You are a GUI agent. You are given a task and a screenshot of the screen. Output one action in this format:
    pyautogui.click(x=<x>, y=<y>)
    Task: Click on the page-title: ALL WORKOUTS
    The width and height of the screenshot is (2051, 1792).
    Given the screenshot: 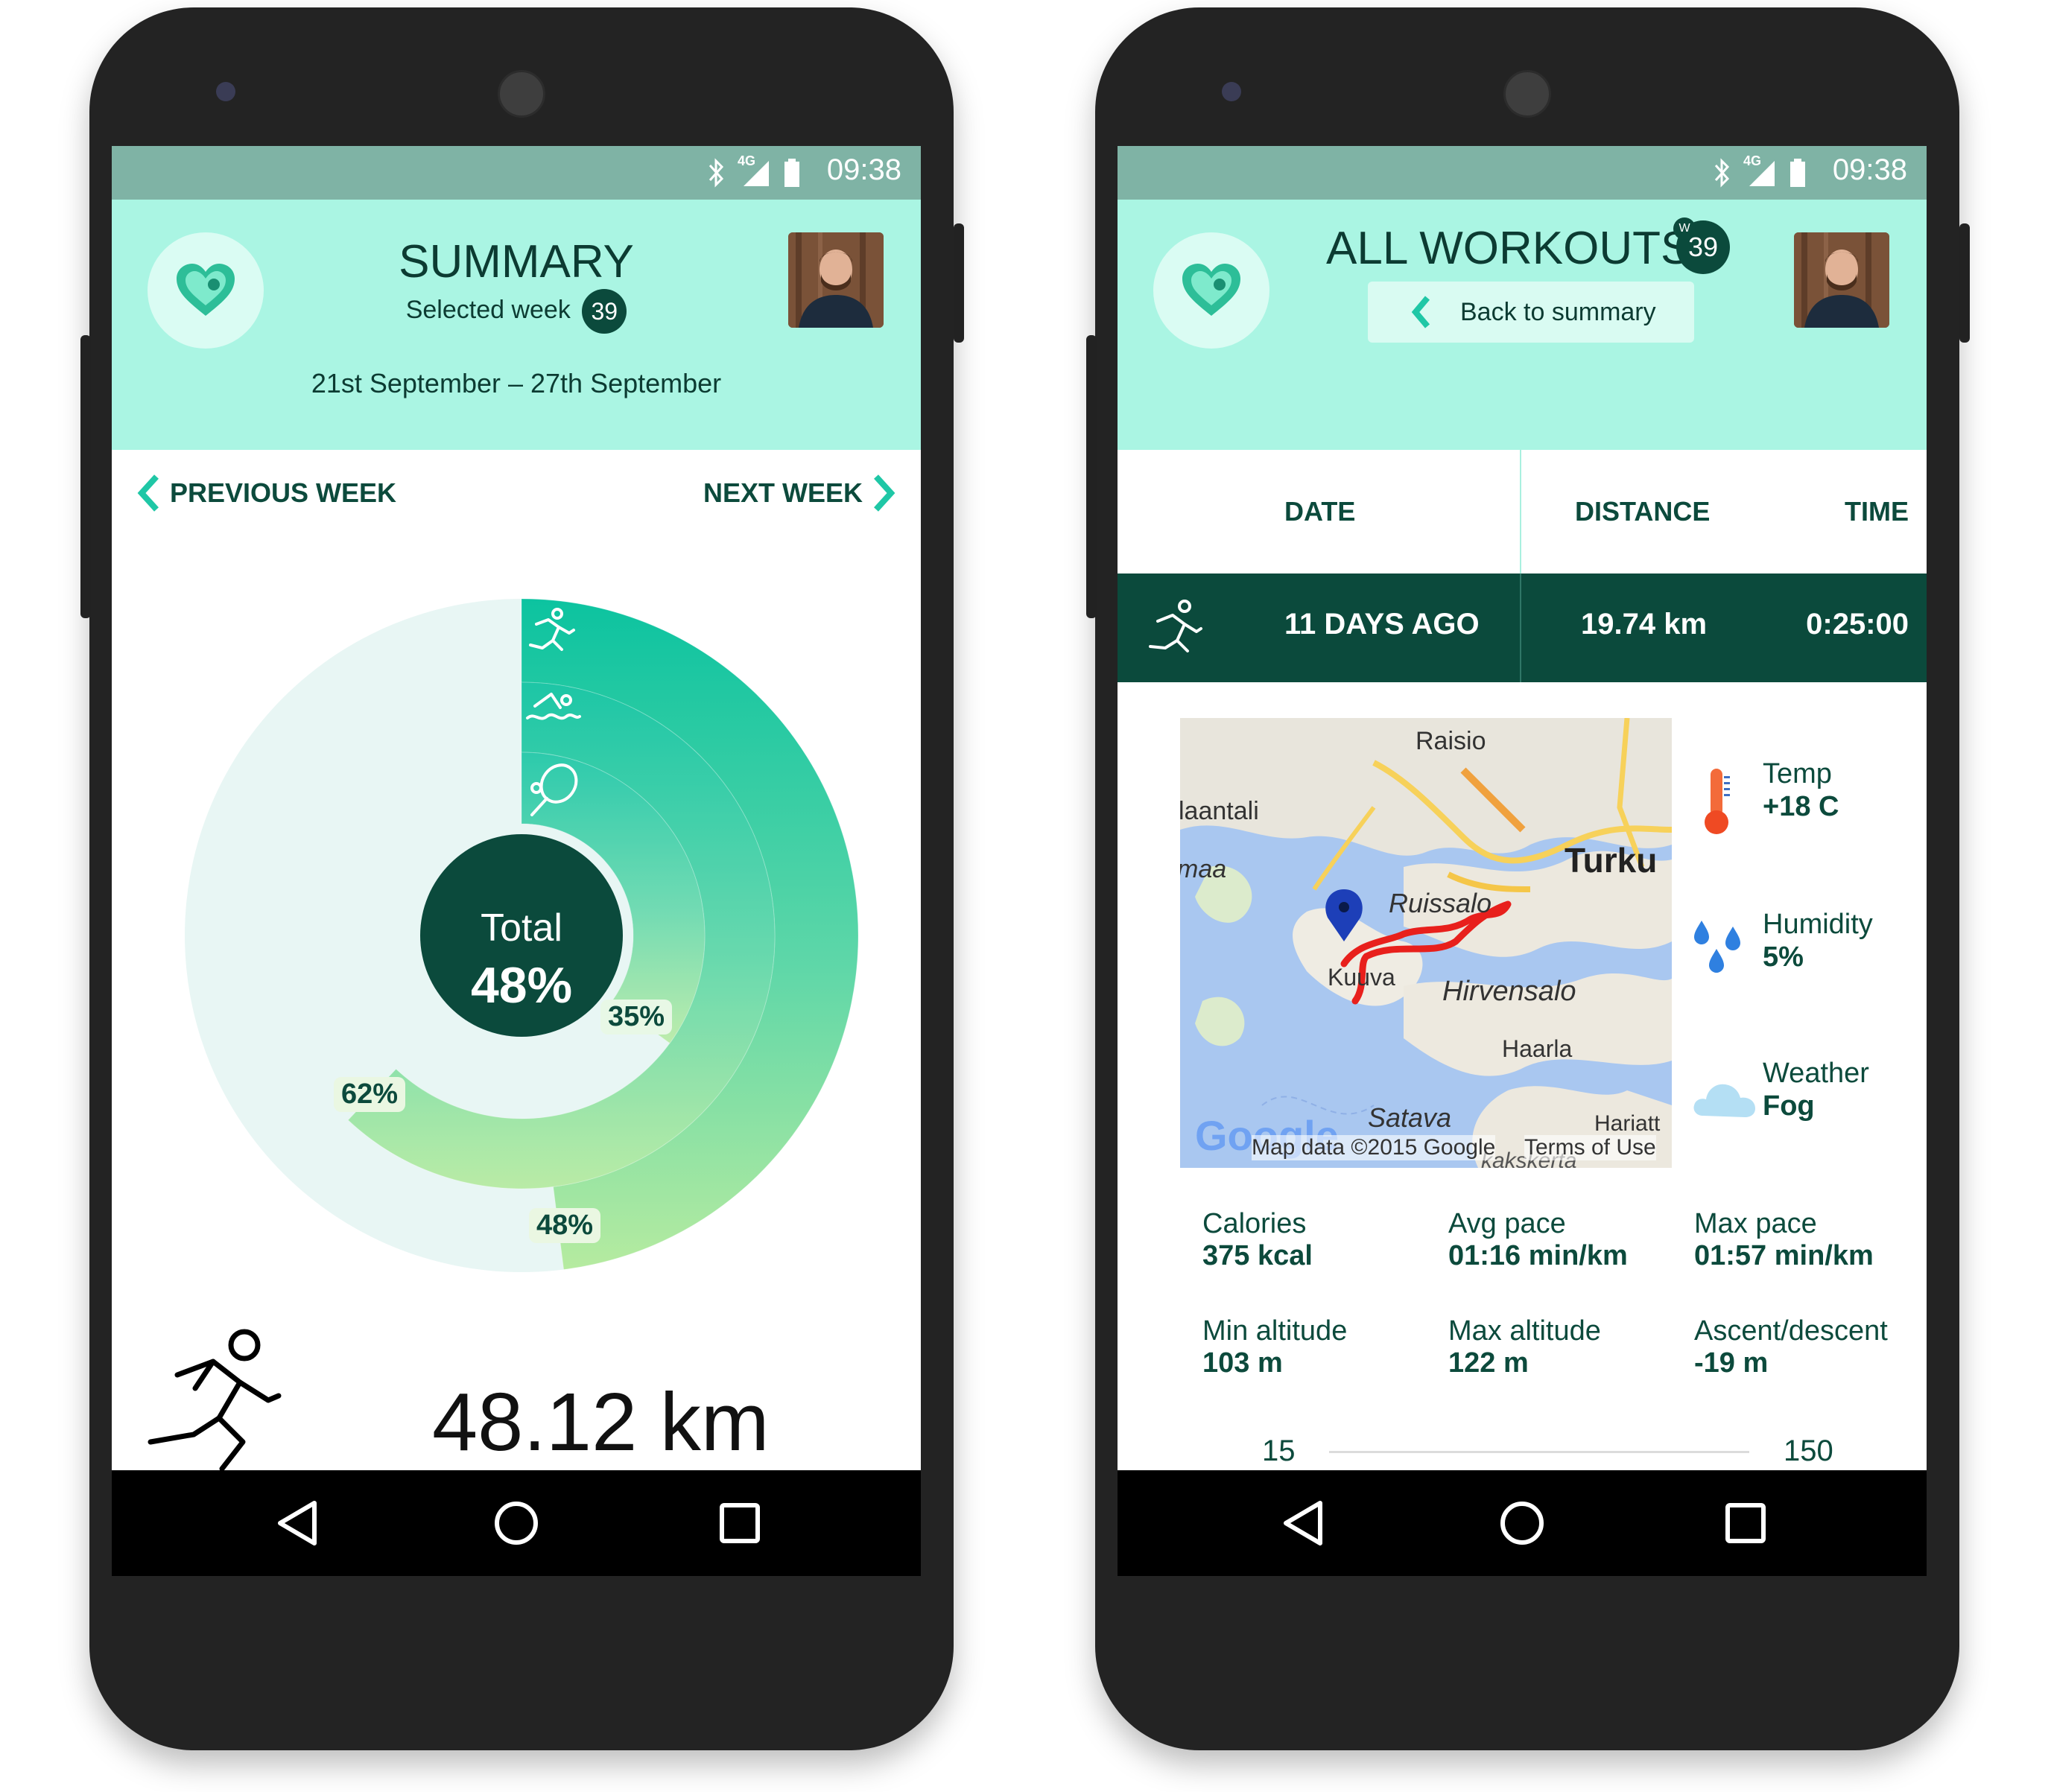 What is the action you would take?
    pyautogui.click(x=1509, y=249)
    